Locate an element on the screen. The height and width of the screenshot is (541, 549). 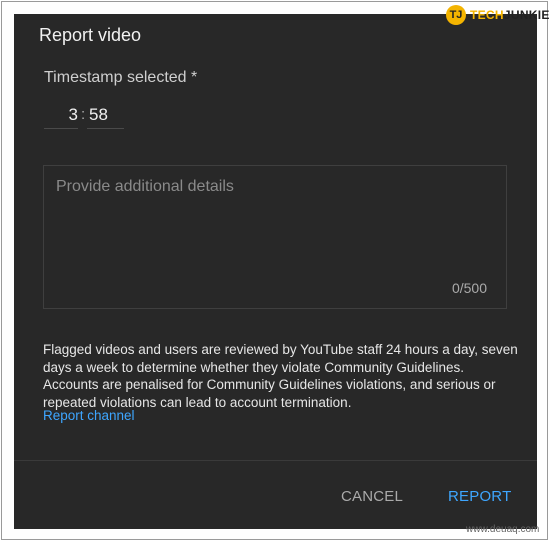
logo-text-junkie: JUNKIE is located at coordinates (526, 15).